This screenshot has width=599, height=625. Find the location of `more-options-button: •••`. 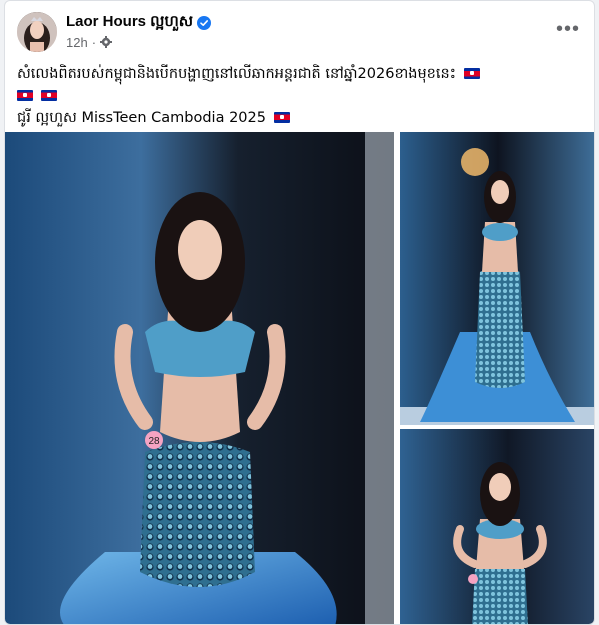

more-options-button: ••• is located at coordinates (568, 29).